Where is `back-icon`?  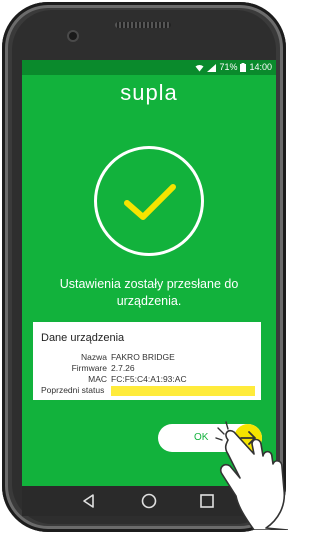
back-icon is located at coordinates (89, 501).